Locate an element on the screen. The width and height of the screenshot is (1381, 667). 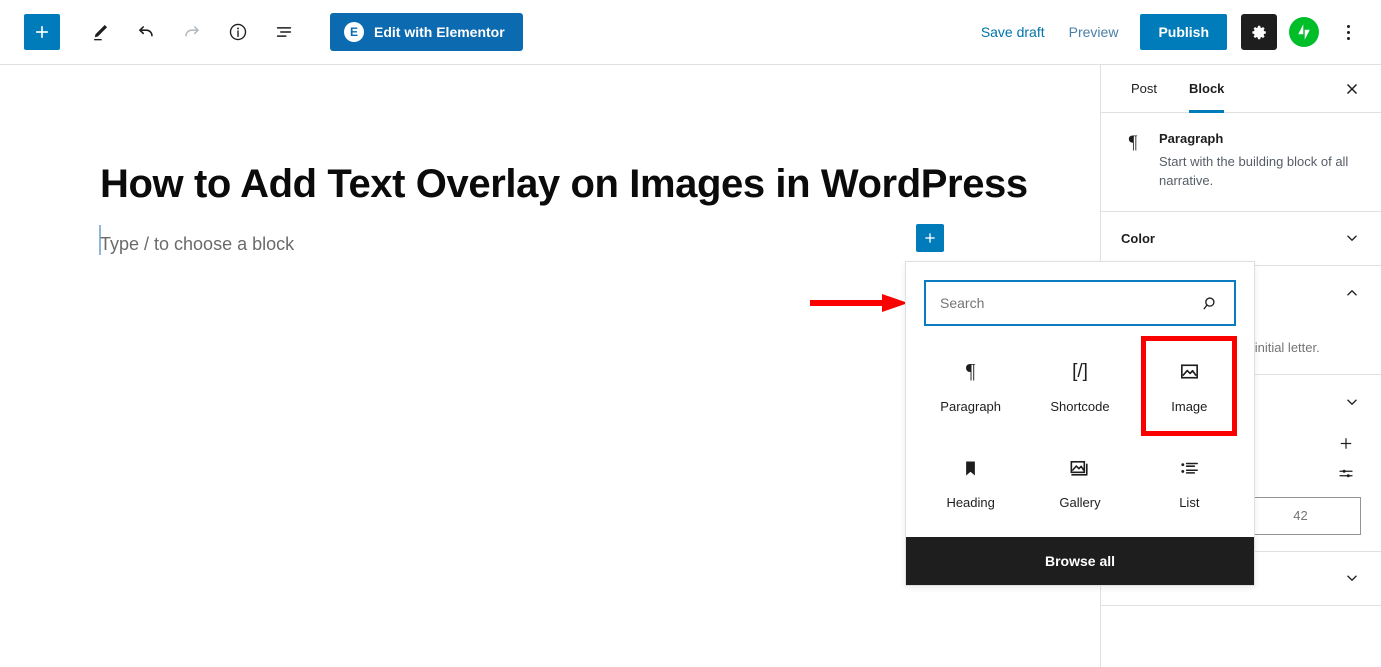
list-view-icon is located at coordinates (284, 32).